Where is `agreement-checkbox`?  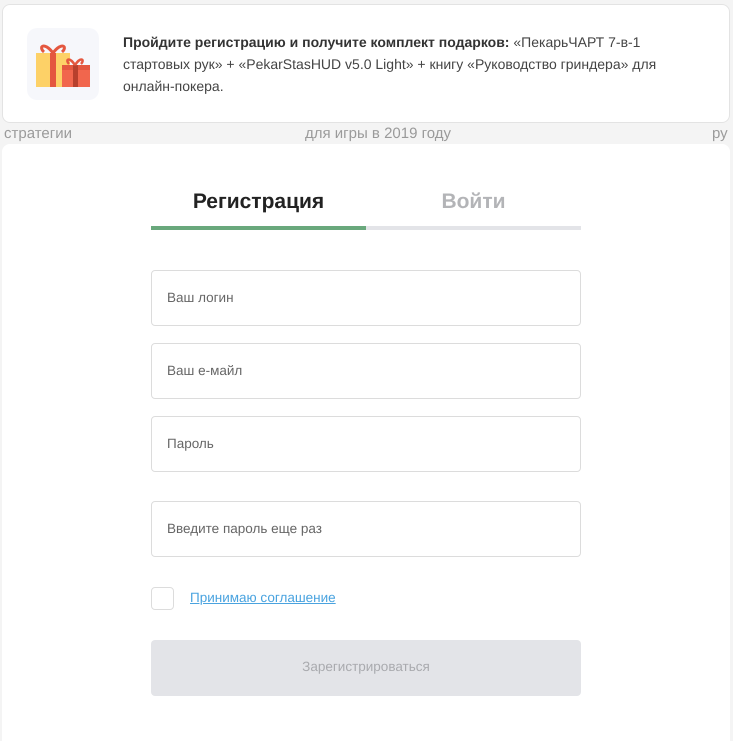 agreement-checkbox is located at coordinates (162, 598).